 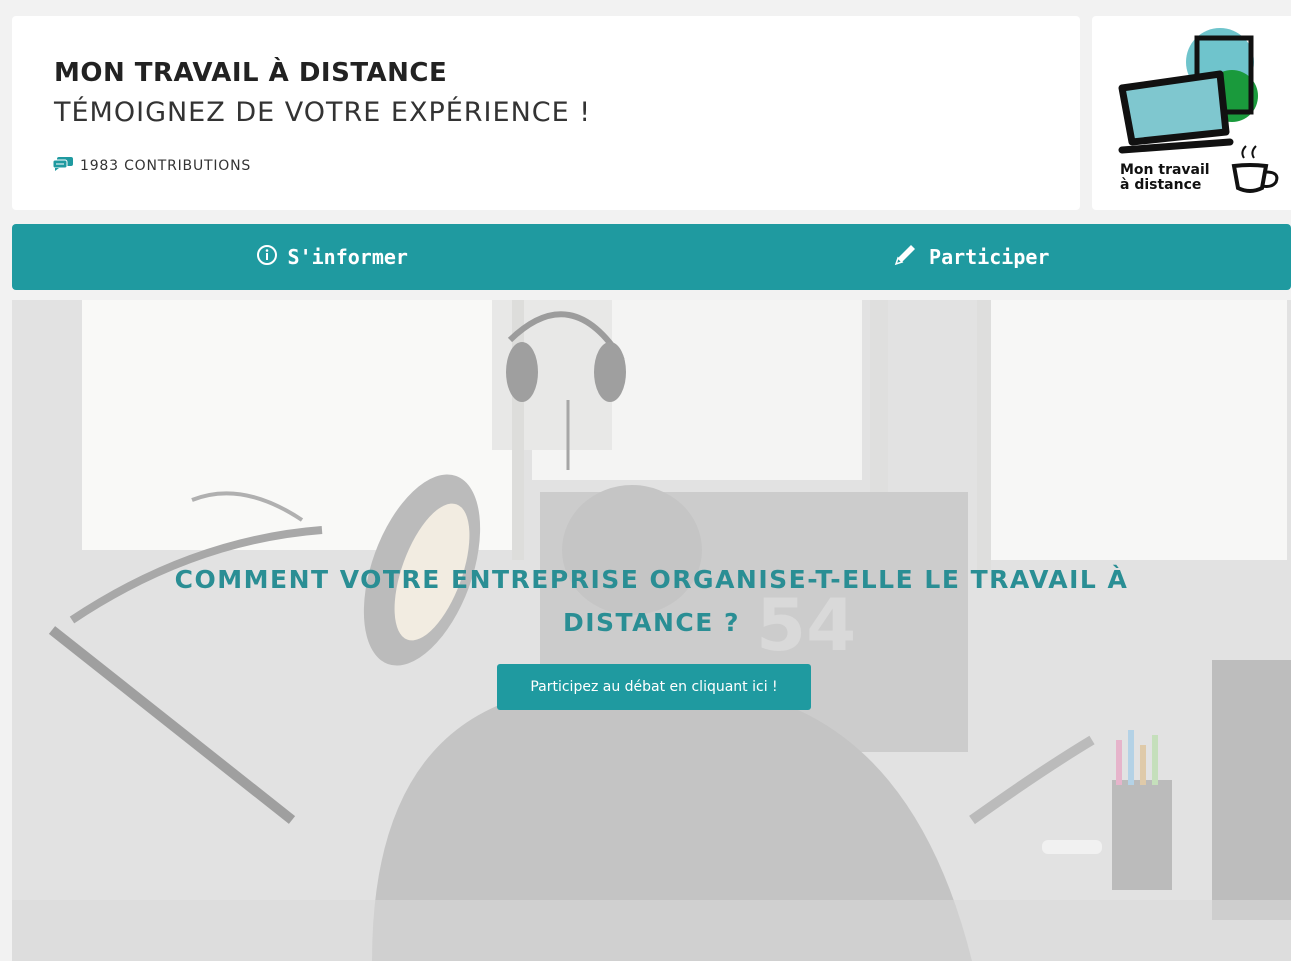 I want to click on page-title: MON TRAVAIL À DISTANCE, so click(x=251, y=73).